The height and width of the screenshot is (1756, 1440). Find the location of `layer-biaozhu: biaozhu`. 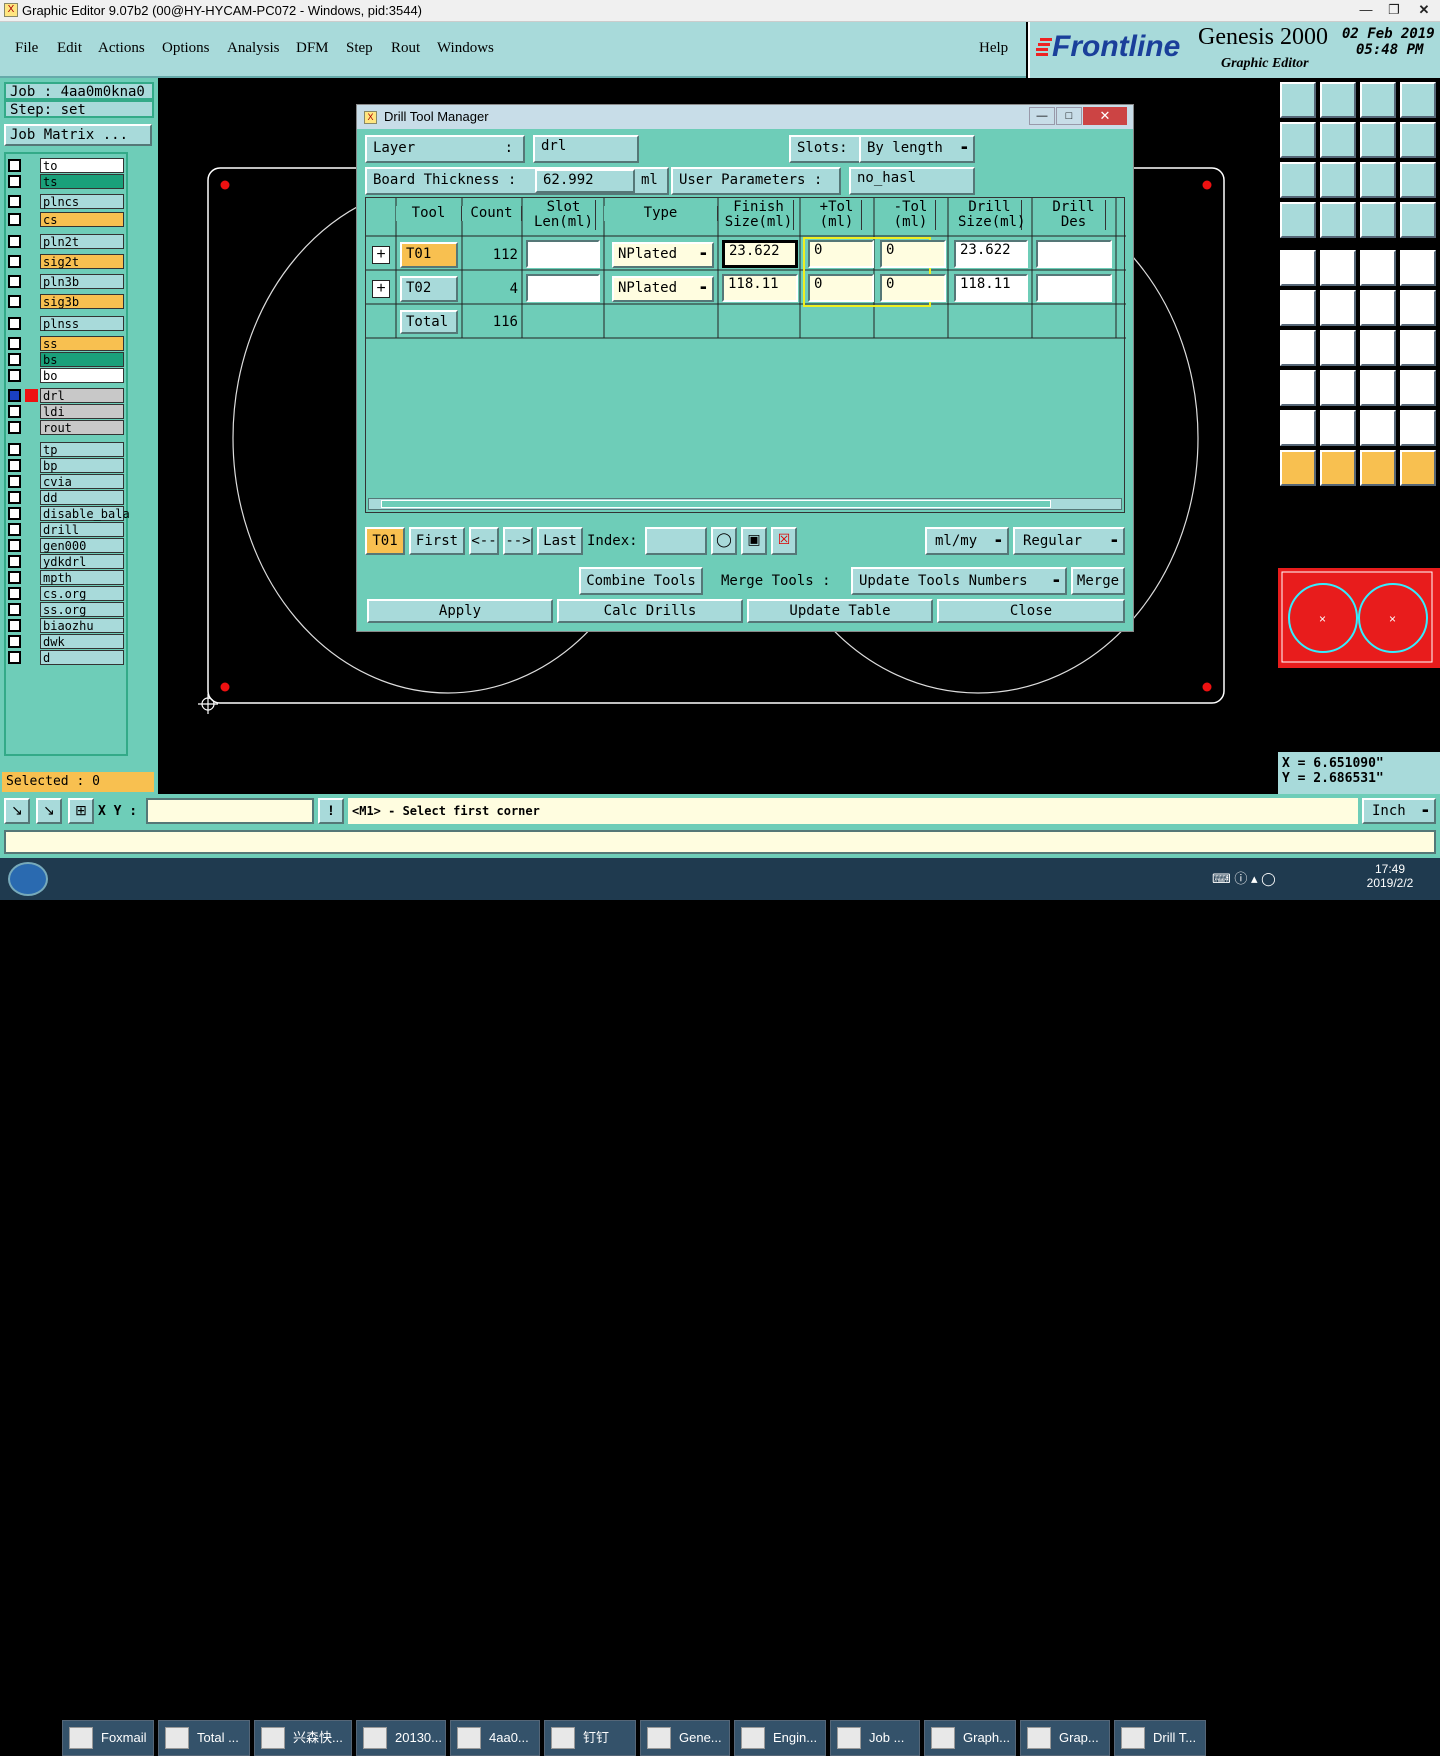

layer-biaozhu: biaozhu is located at coordinates (66, 625).